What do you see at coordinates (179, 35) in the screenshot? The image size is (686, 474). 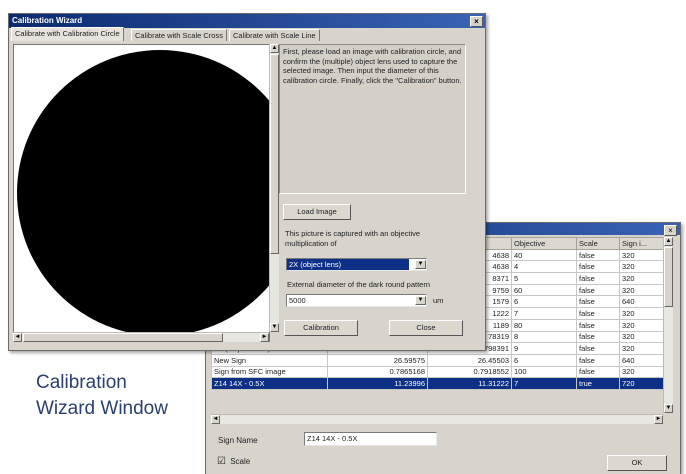 I see `tab-scale-cross: Calibrate with Scale Cross` at bounding box center [179, 35].